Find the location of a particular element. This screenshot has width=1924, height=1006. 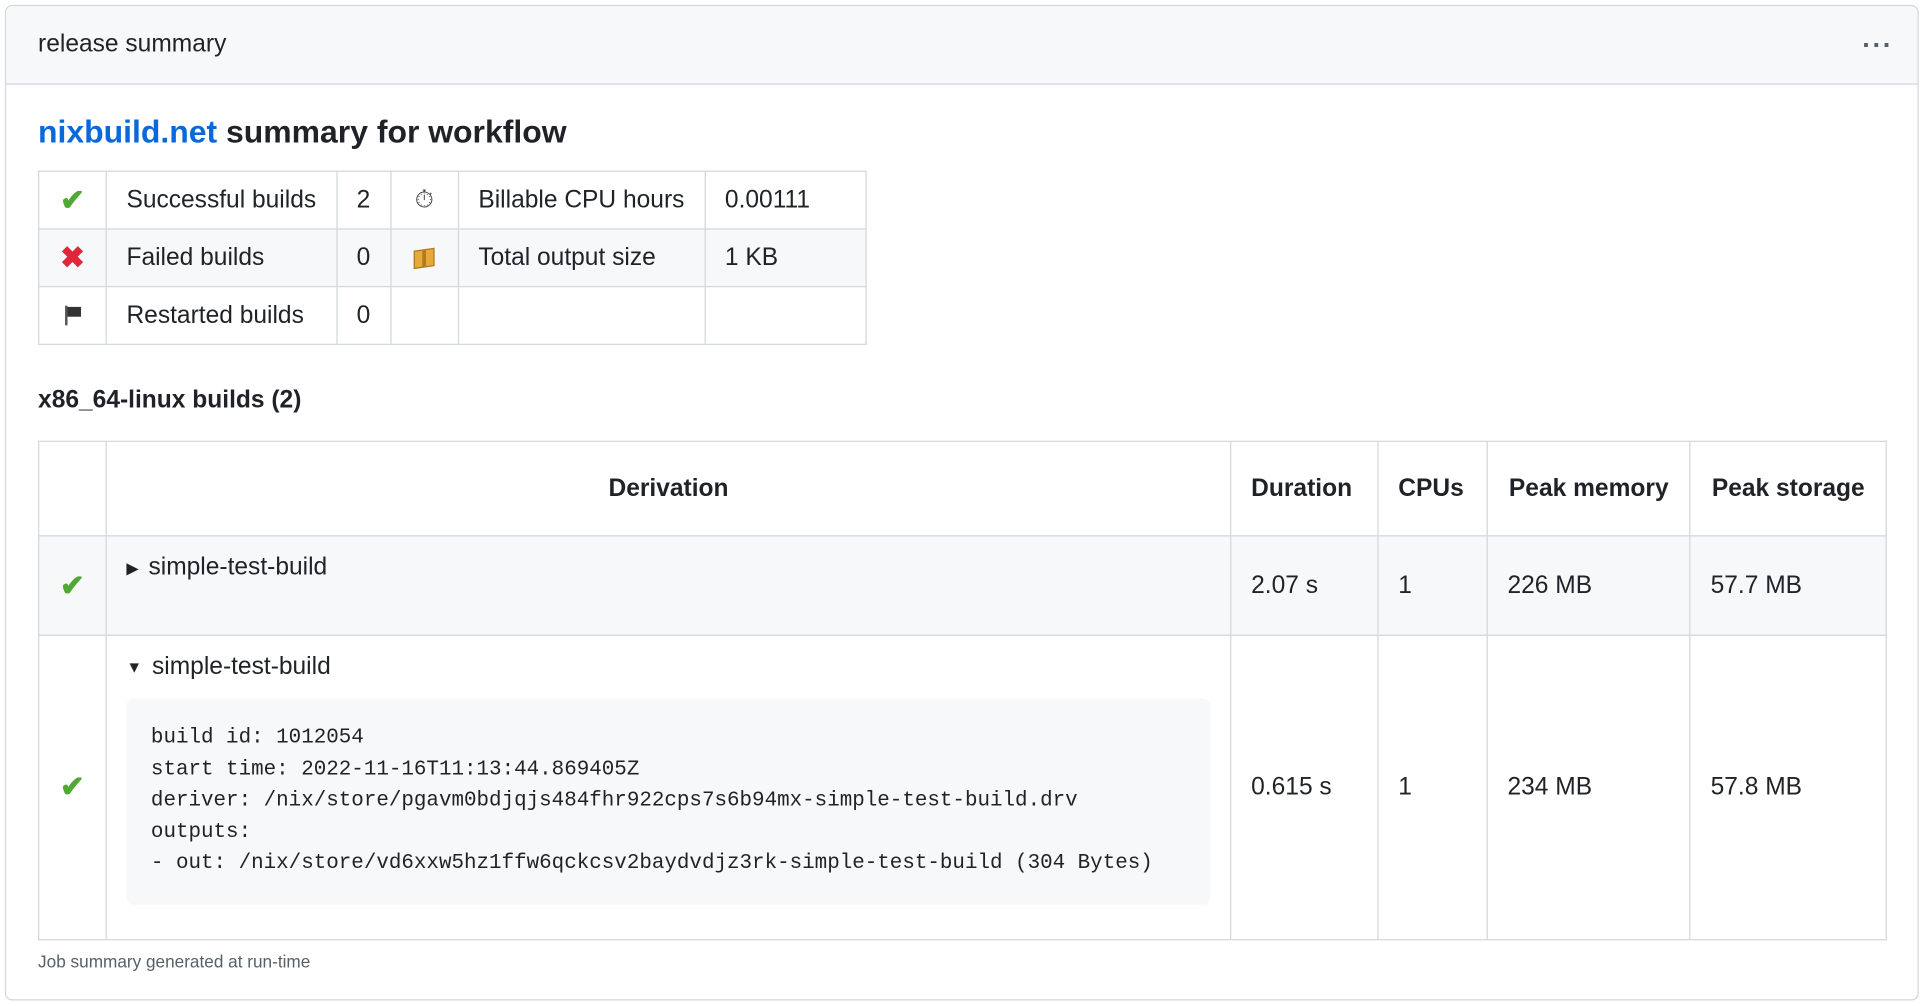

derivation-toggle: ▼ simple-test-build is located at coordinates (668, 667).